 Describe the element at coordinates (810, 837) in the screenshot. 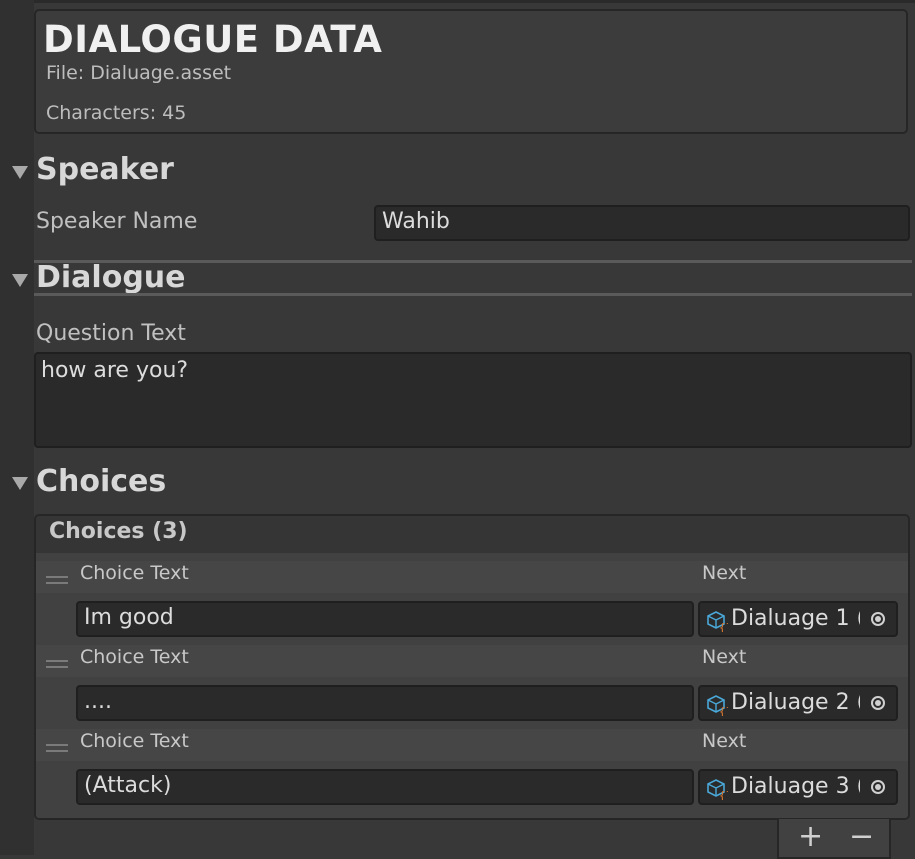

I see `add-item-button: +` at that location.